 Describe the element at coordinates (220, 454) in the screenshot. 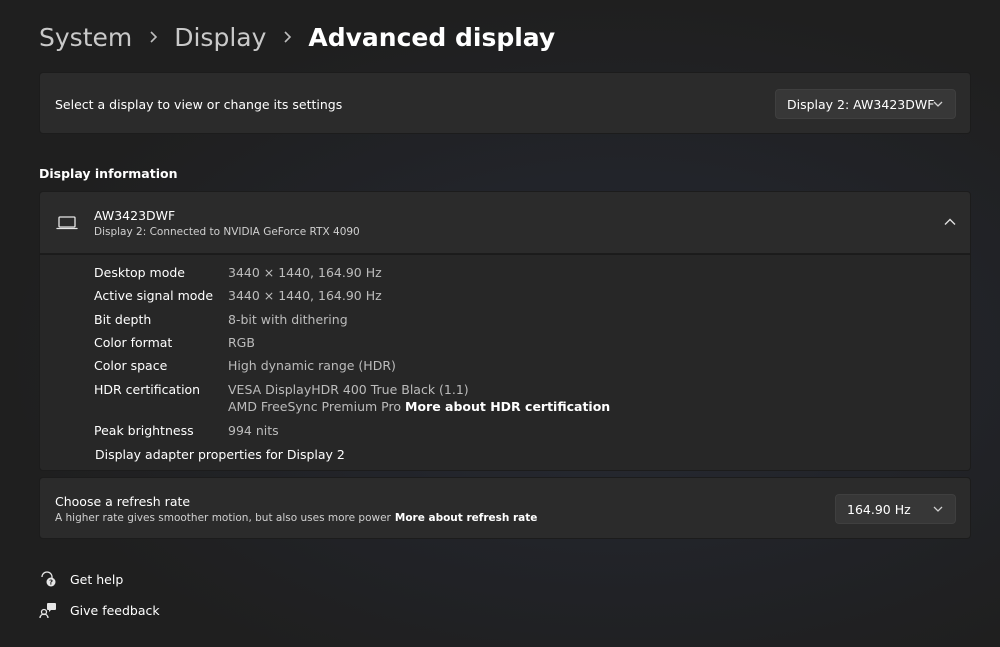

I see `display-adapter-properties-link: Display adapter properties for Display 2` at that location.